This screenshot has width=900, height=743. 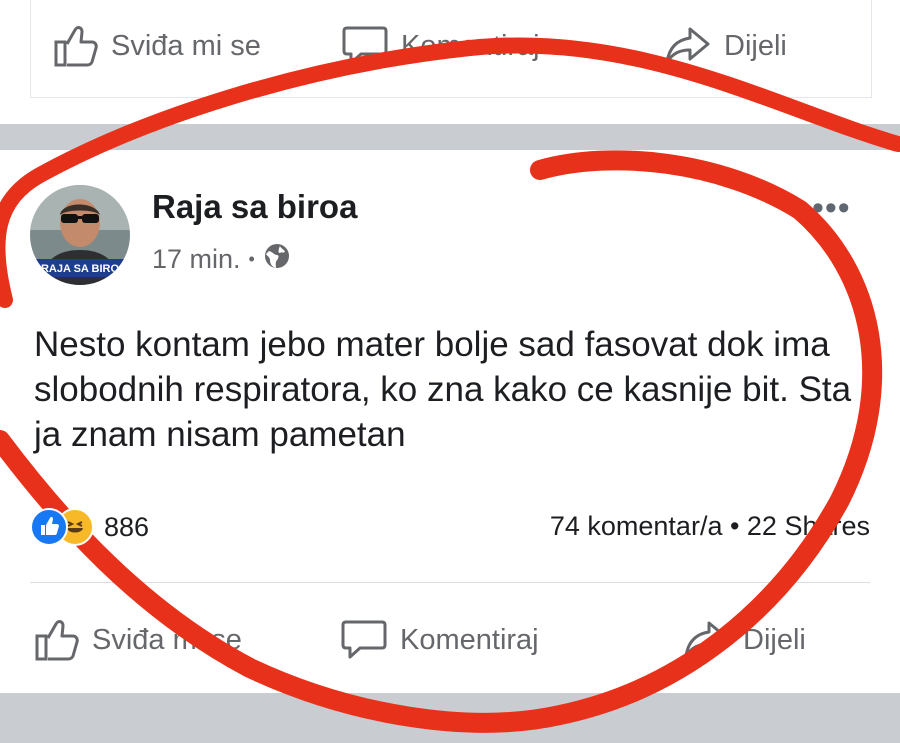 I want to click on comments-shares-count: 74 komentar/a • 22 Shares, so click(x=710, y=526).